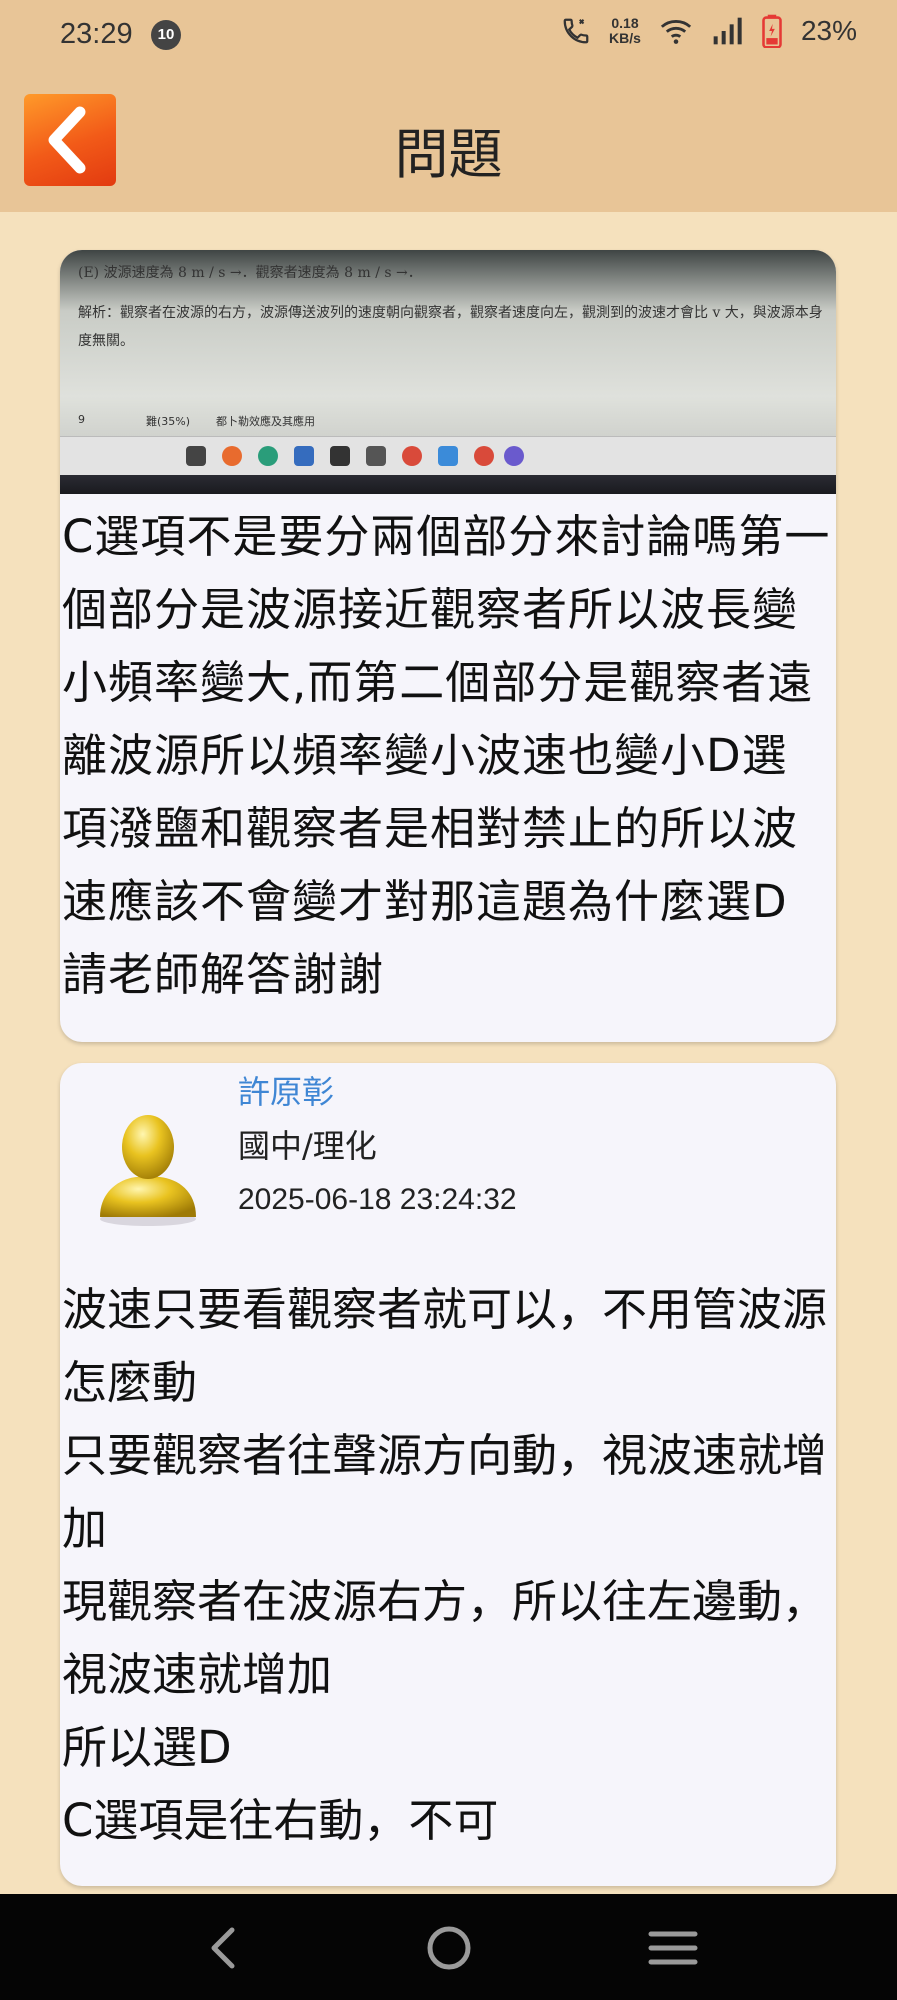 The width and height of the screenshot is (897, 2000). I want to click on teacher-name: 許原彰, so click(286, 1090).